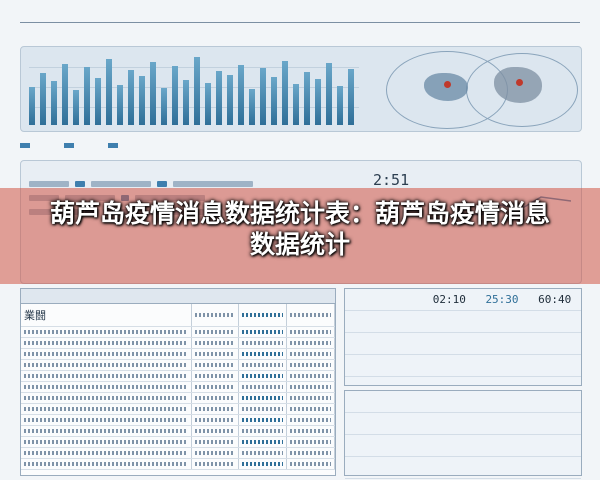 Image resolution: width=600 pixels, height=480 pixels. I want to click on stats-panel-bottom, so click(463, 434).